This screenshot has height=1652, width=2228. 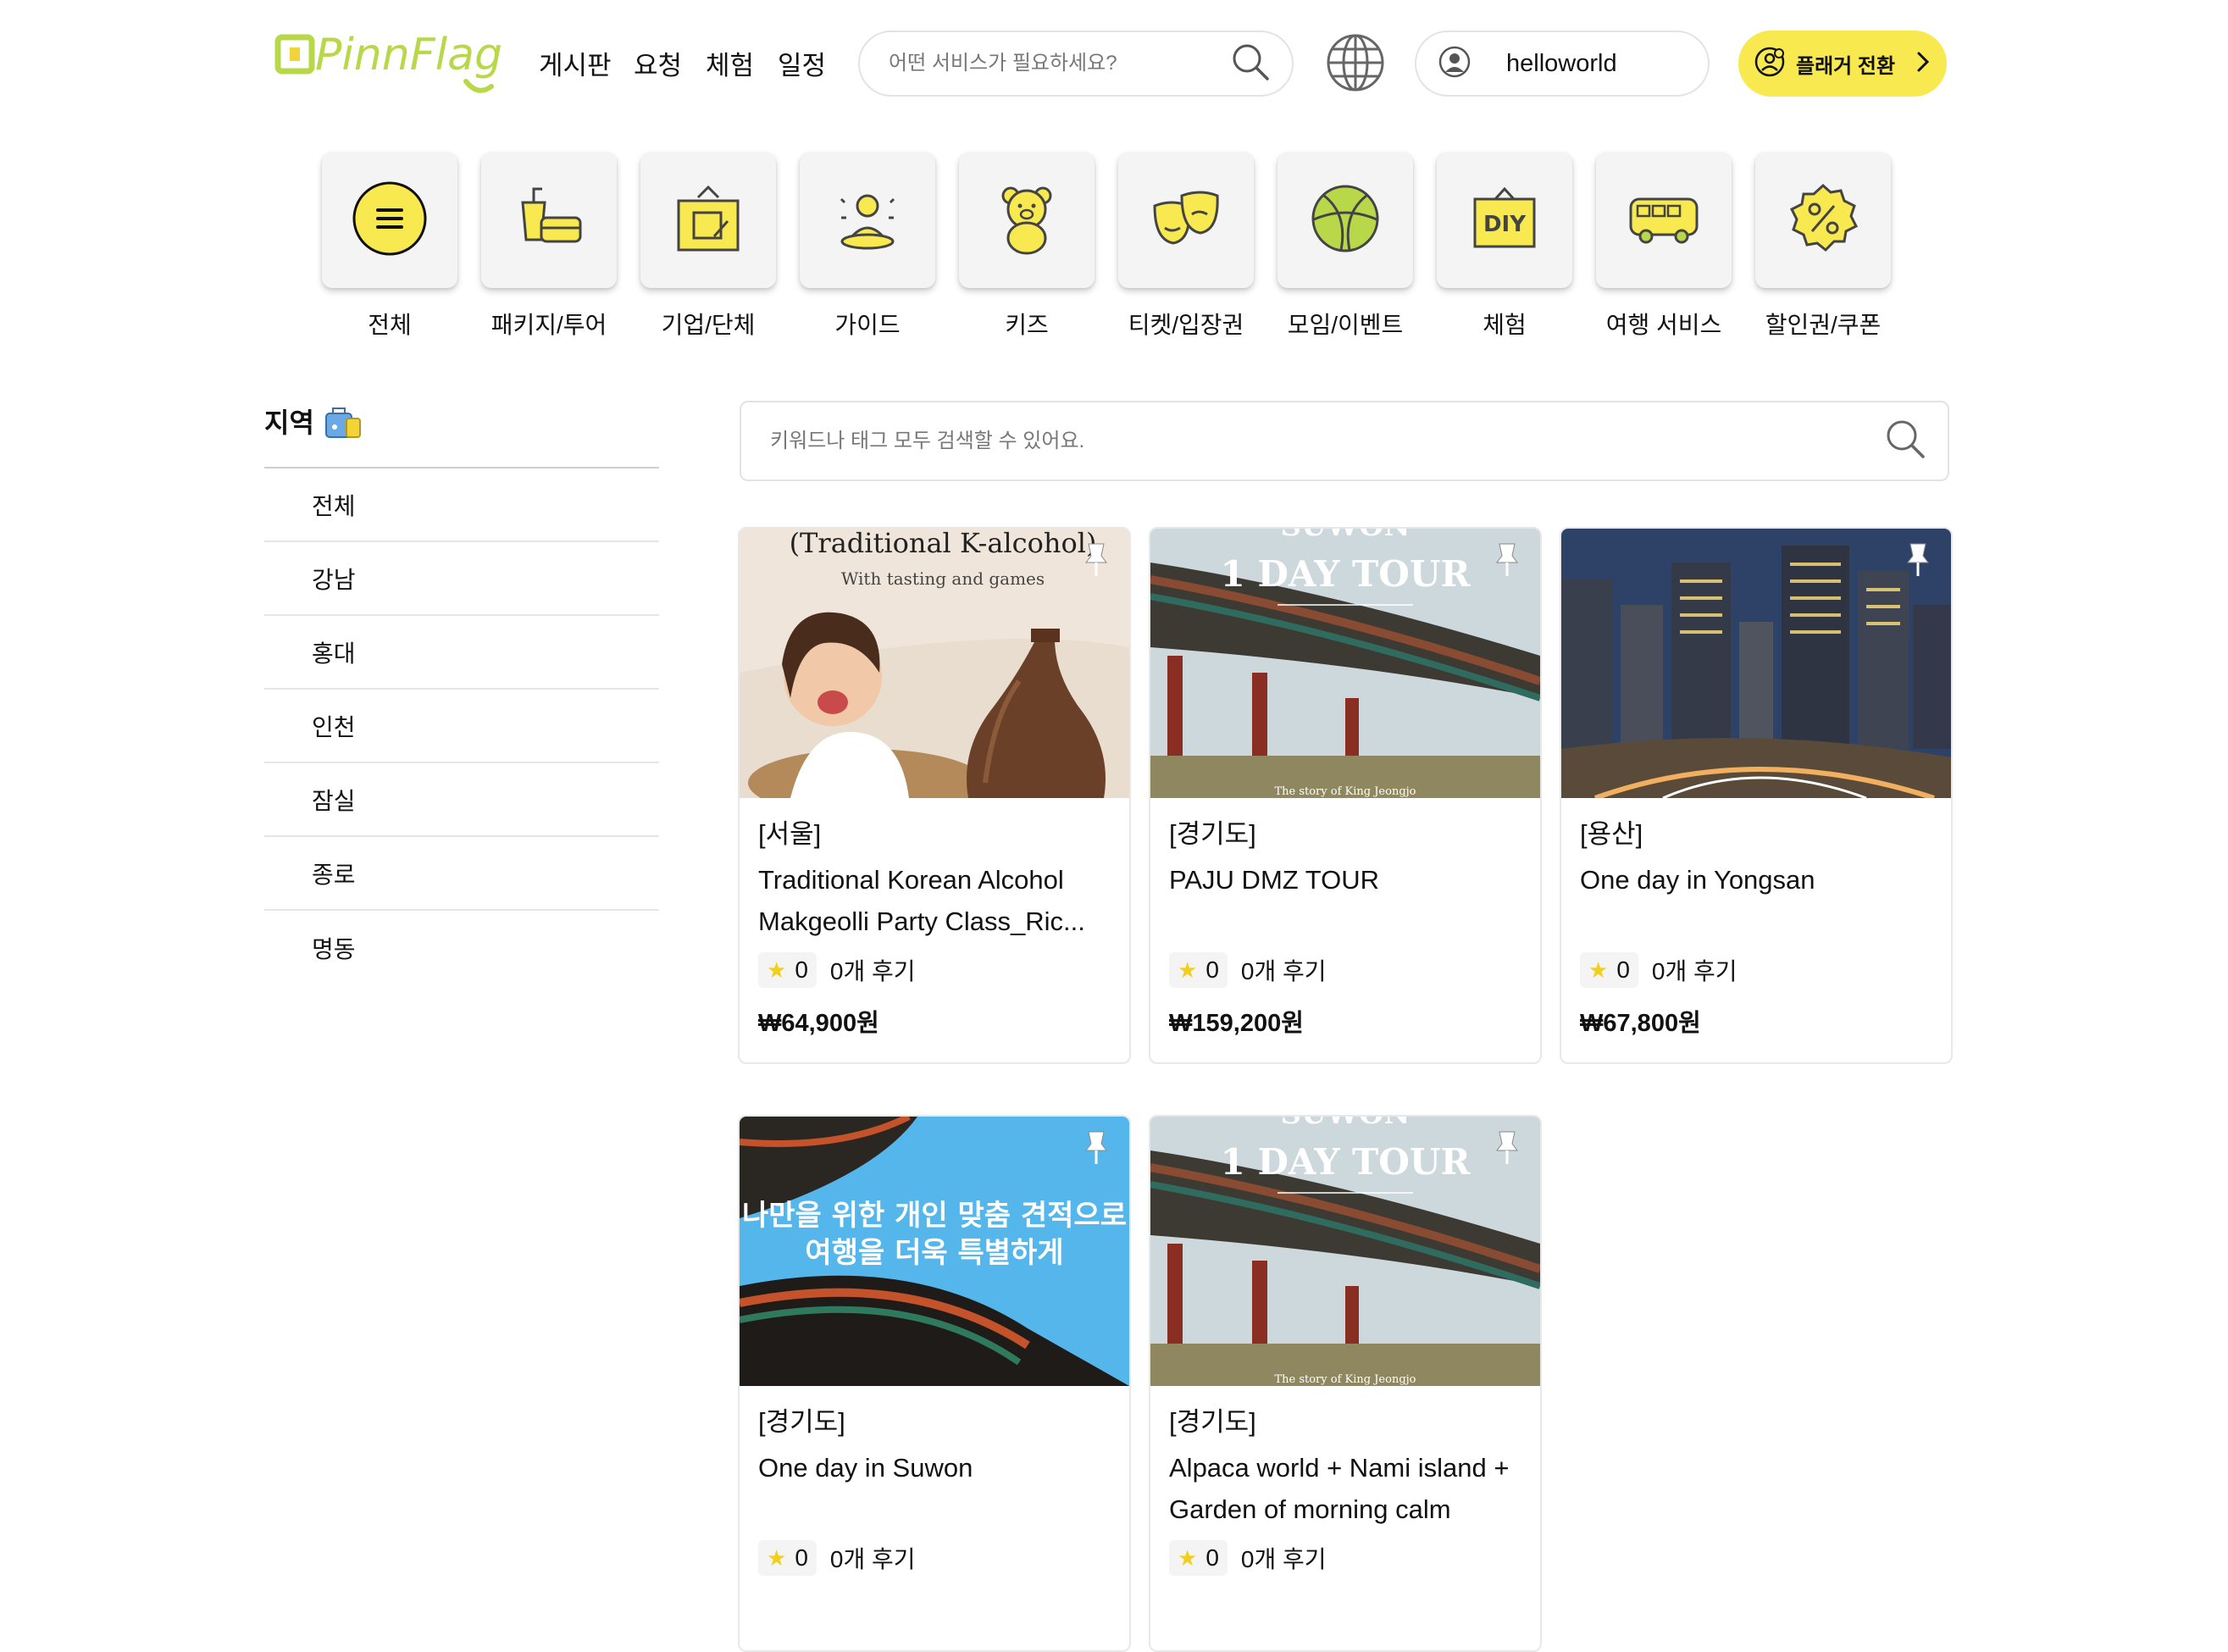 I want to click on nav-board: 게시판, so click(x=575, y=63).